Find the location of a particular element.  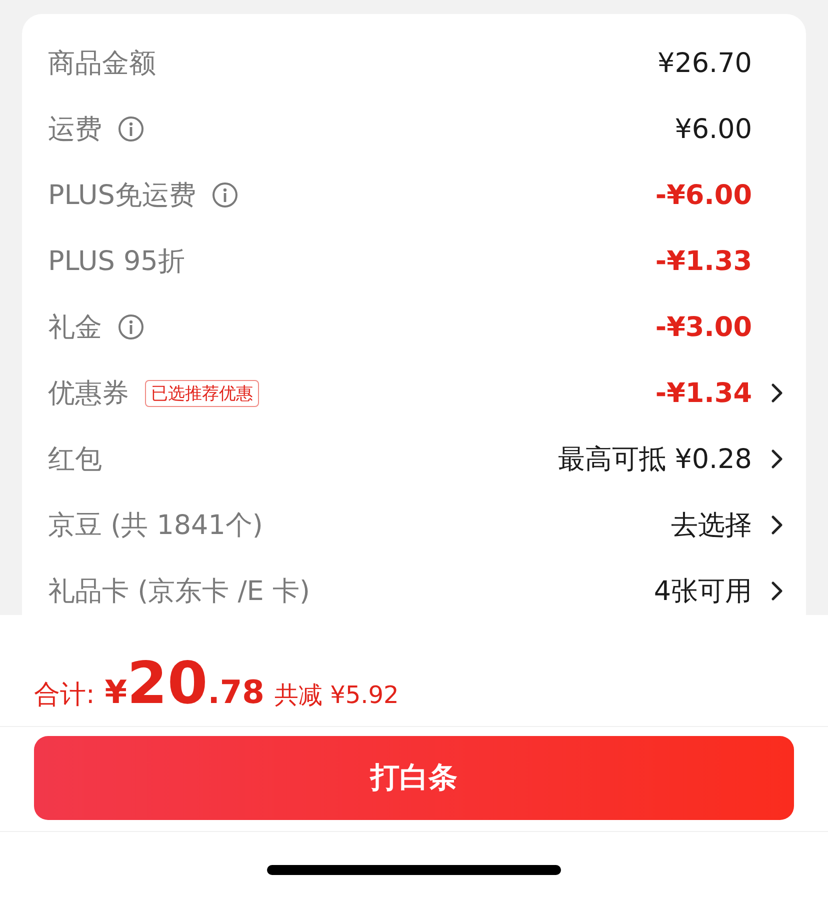

row-value: 最高可抵 ¥0.28 is located at coordinates (655, 460).